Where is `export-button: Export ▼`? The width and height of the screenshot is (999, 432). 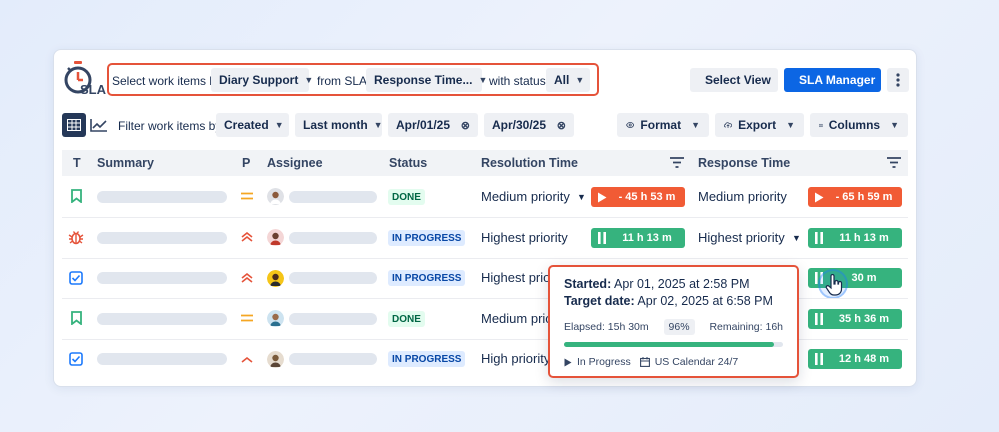
export-button: Export ▼ is located at coordinates (759, 125).